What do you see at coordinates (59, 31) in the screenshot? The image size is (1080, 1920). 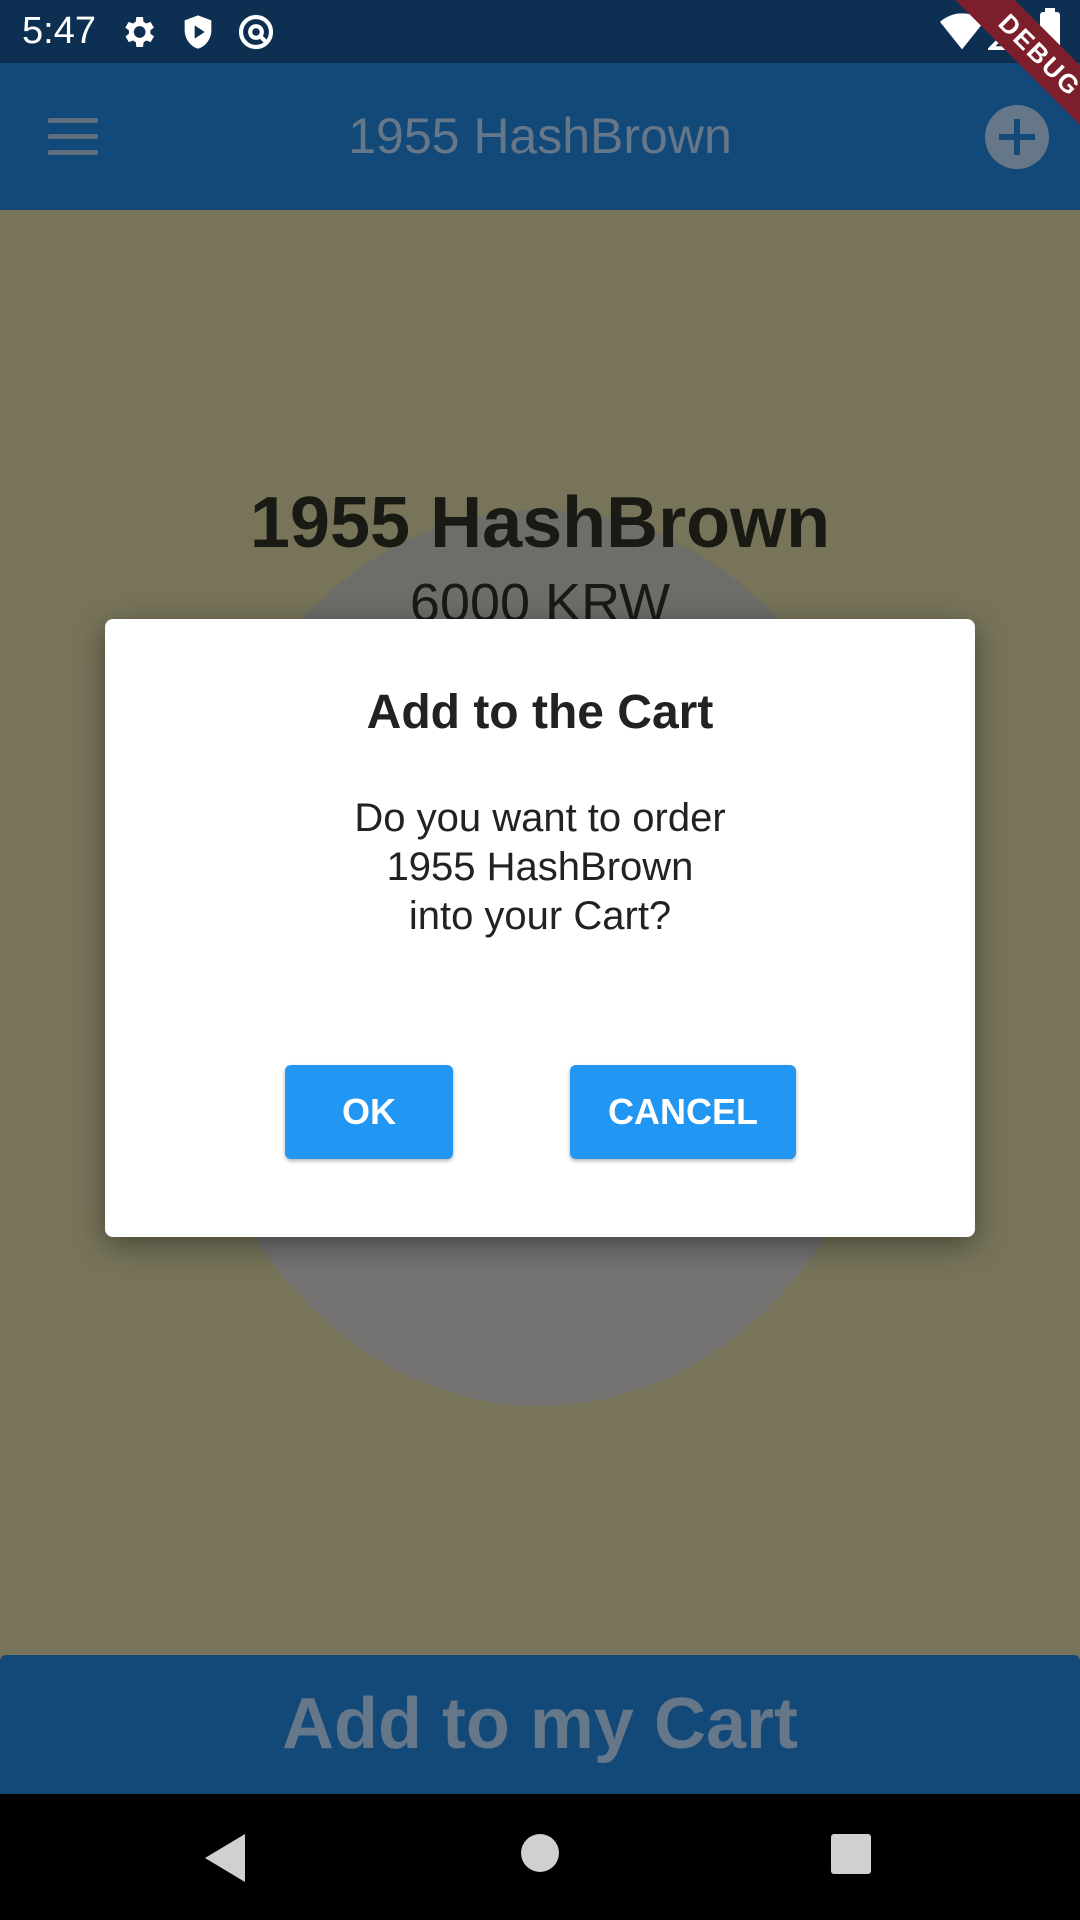 I see `status-time: 5:47` at bounding box center [59, 31].